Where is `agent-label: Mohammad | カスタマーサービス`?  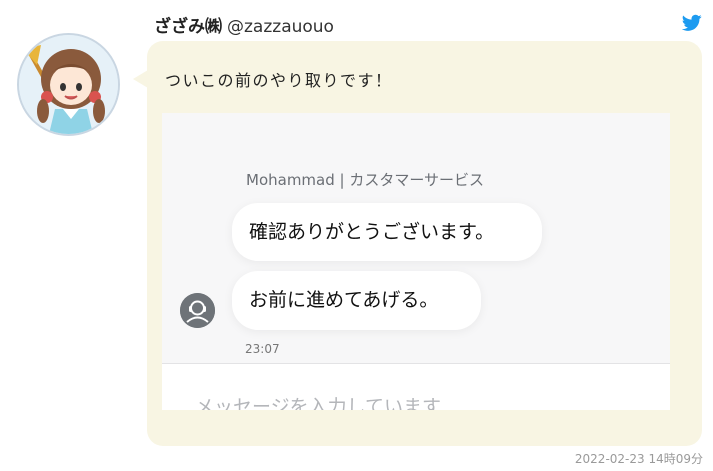
agent-label: Mohammad | カスタマーサービス is located at coordinates (365, 180).